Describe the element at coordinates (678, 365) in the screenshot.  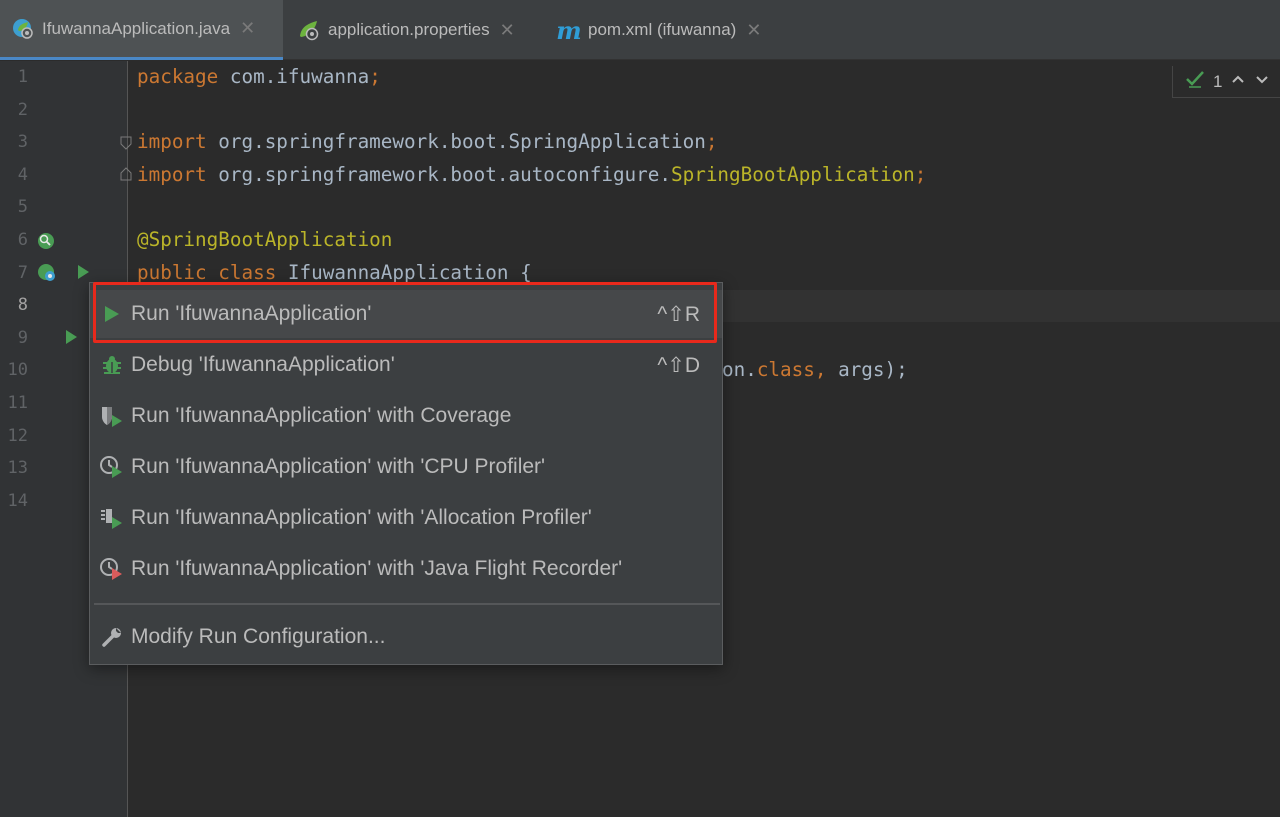
I see `shortcut: ^⇧D` at that location.